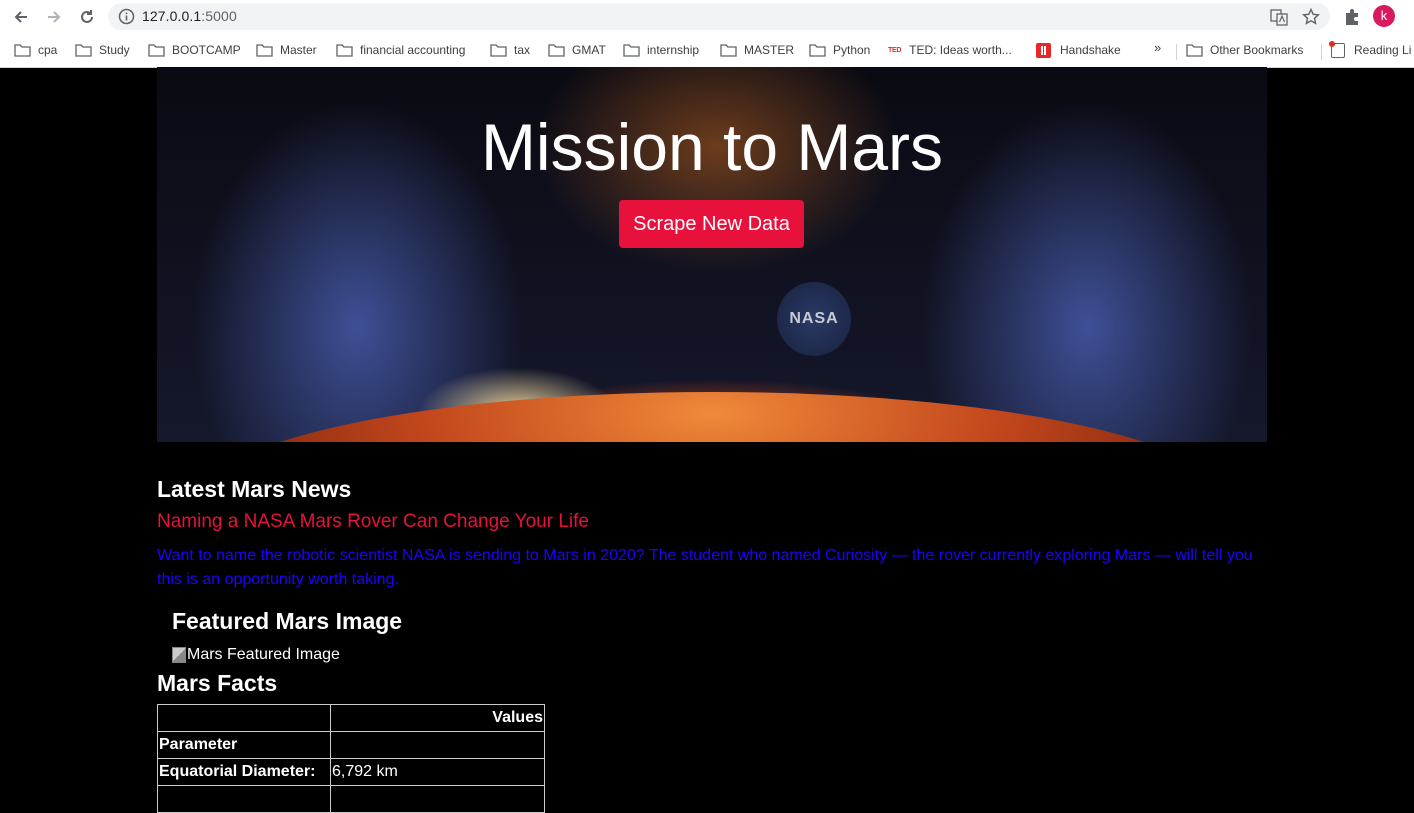 The width and height of the screenshot is (1414, 813). Describe the element at coordinates (895, 50) in the screenshot. I see `ted-icon: TED` at that location.